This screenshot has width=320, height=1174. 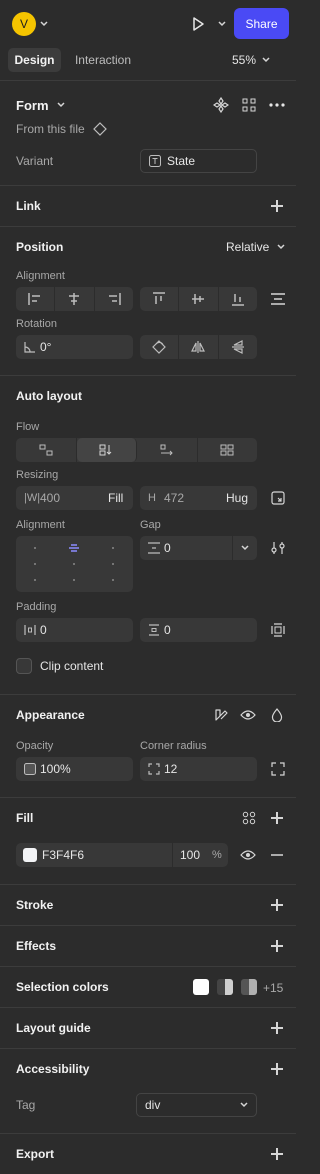 What do you see at coordinates (154, 630) in the screenshot?
I see `padding-vertical-icon` at bounding box center [154, 630].